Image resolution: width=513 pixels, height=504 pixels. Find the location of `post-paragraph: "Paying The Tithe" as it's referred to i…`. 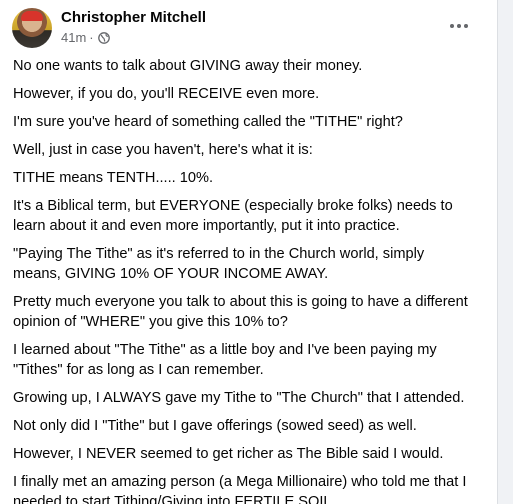

post-paragraph: "Paying The Tithe" as it's referred to i… is located at coordinates (219, 264).